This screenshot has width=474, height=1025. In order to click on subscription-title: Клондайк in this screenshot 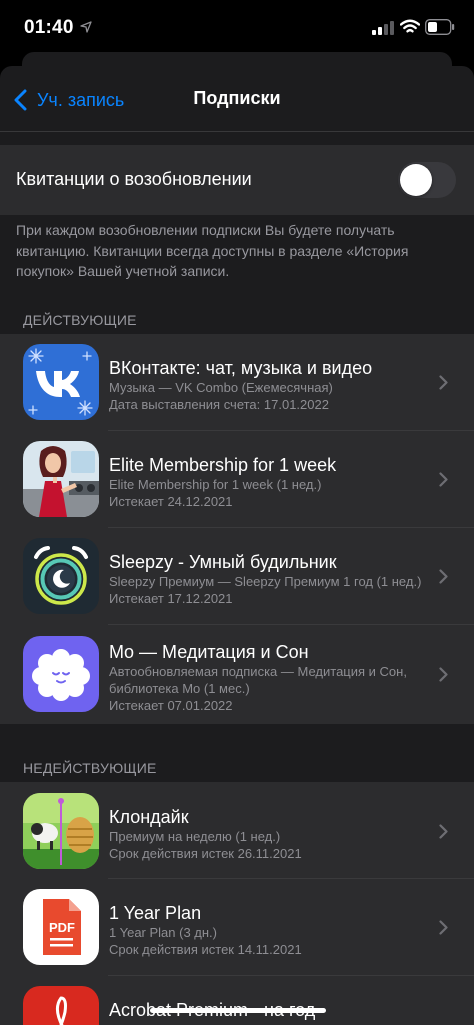, I will do `click(149, 817)`.